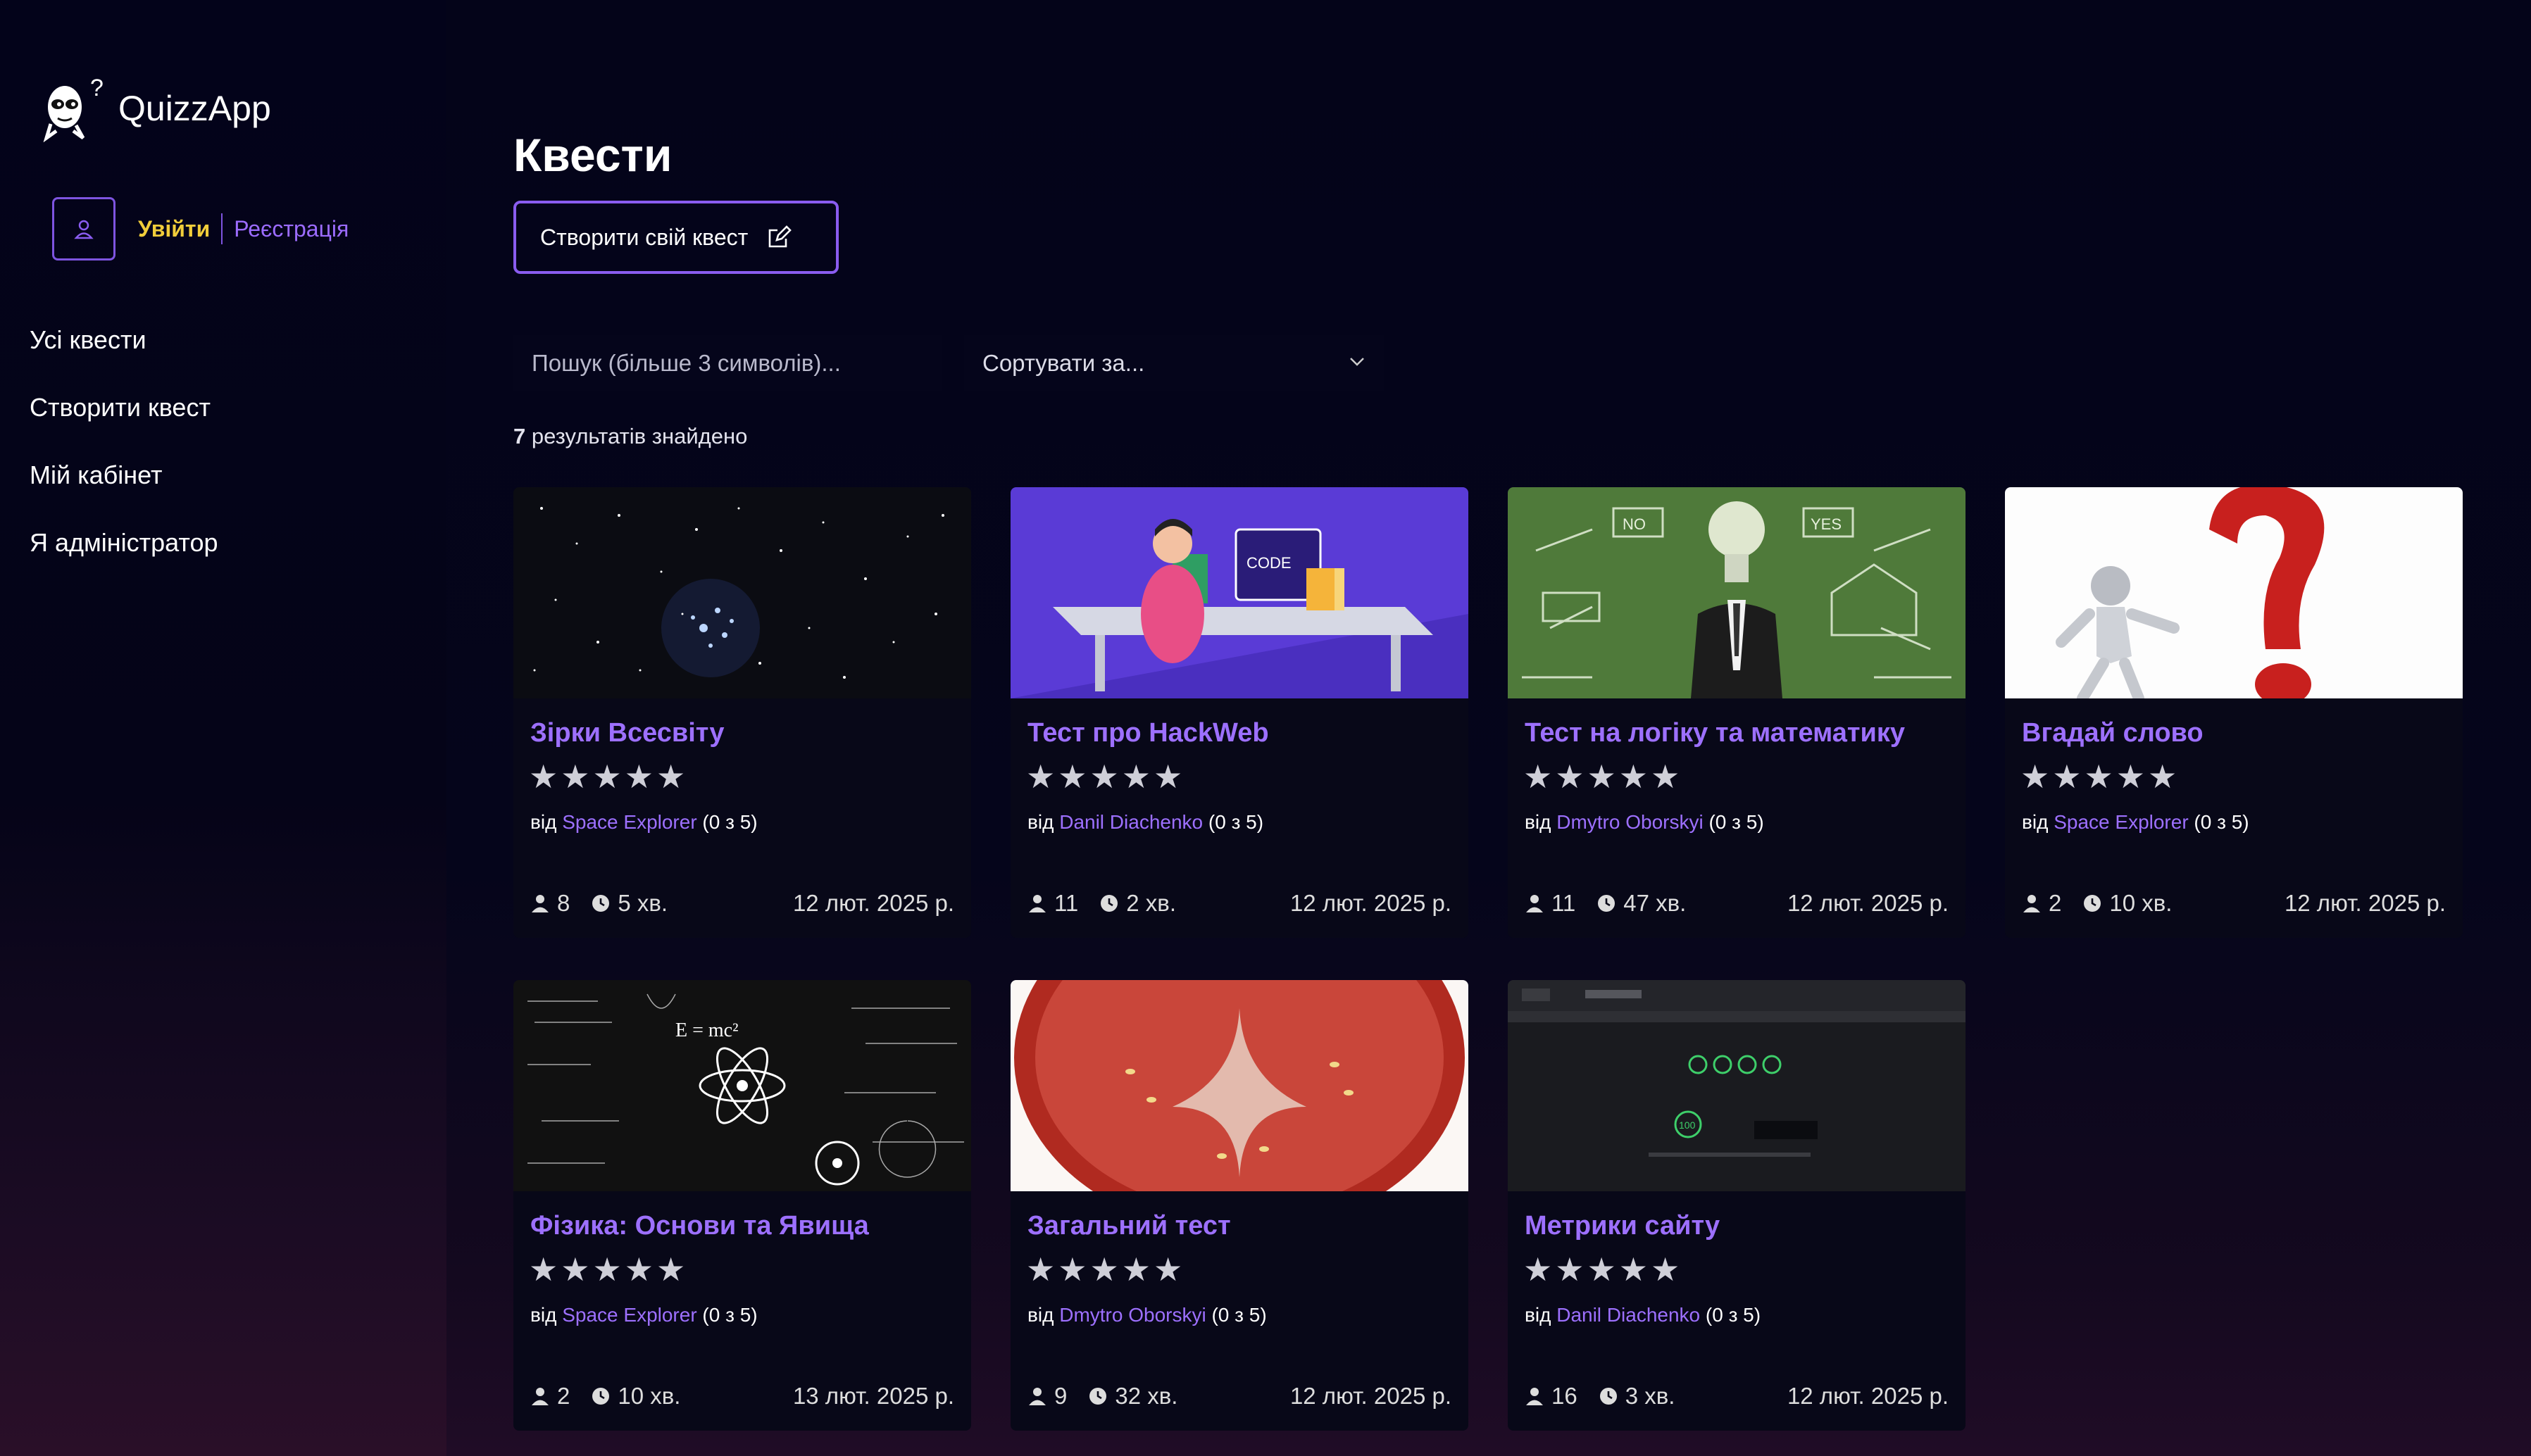 The height and width of the screenshot is (1456, 2531). What do you see at coordinates (1129, 1226) in the screenshot?
I see `quest-title: Загальний тест` at bounding box center [1129, 1226].